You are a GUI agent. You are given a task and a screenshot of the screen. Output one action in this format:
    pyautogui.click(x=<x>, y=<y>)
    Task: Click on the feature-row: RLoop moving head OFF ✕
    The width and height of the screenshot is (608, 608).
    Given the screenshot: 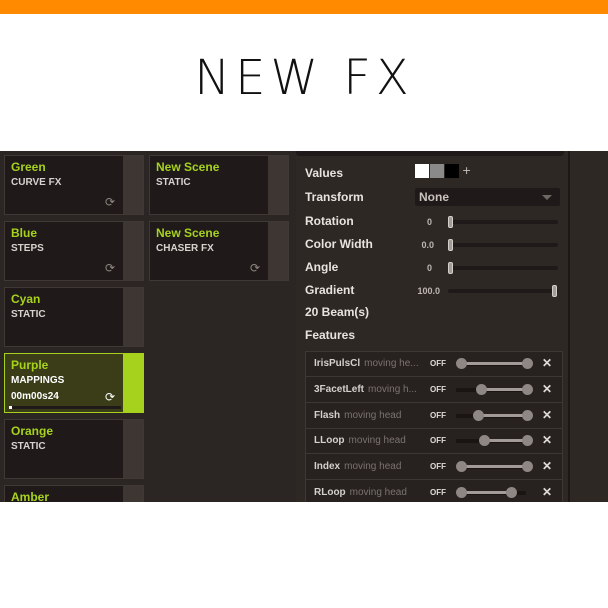 What is the action you would take?
    pyautogui.click(x=434, y=491)
    